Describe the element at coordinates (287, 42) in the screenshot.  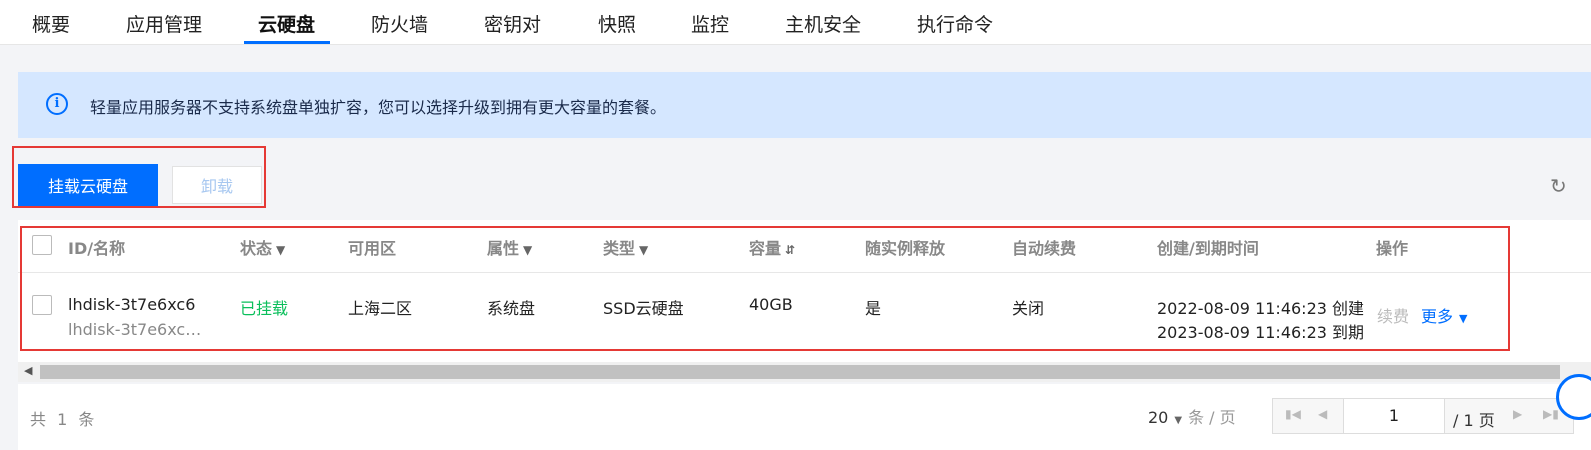
I see `active-tab-indicator` at that location.